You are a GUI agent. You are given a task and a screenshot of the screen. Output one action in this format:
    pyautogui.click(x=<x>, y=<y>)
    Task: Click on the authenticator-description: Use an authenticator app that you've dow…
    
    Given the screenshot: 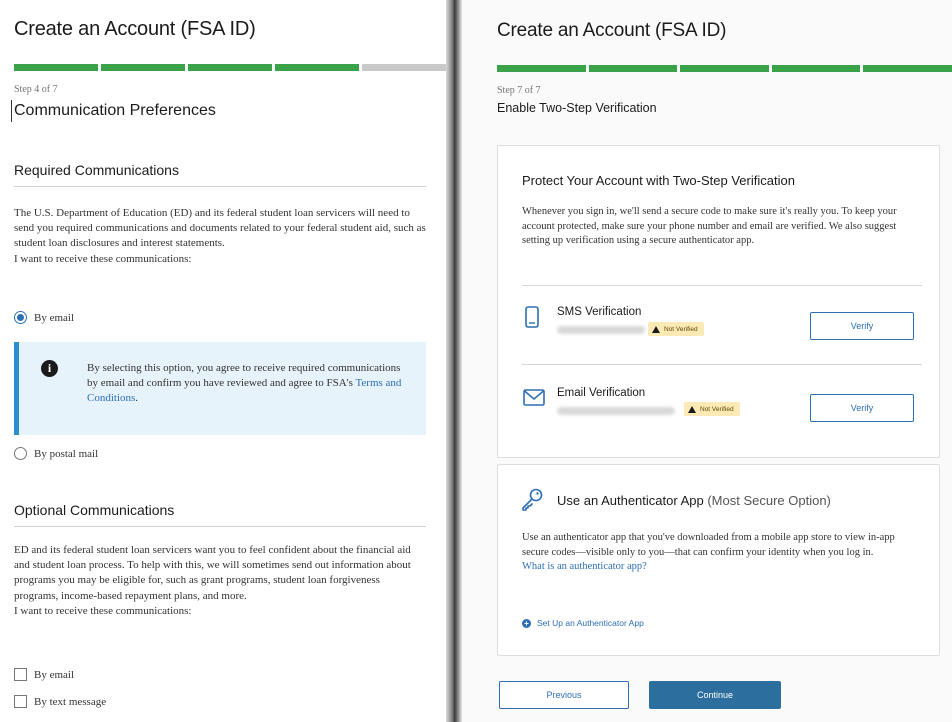 What is the action you would take?
    pyautogui.click(x=708, y=552)
    